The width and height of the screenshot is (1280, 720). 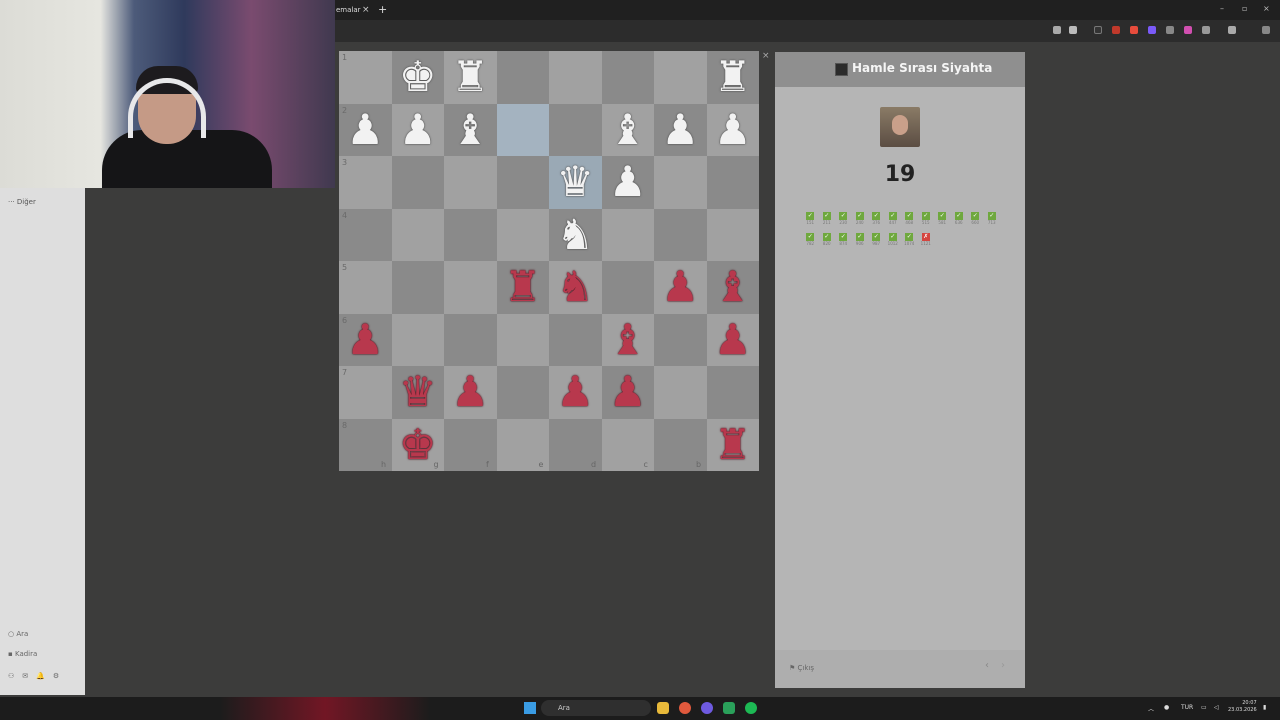 I want to click on result-cell: ✓ 211, so click(x=827, y=219).